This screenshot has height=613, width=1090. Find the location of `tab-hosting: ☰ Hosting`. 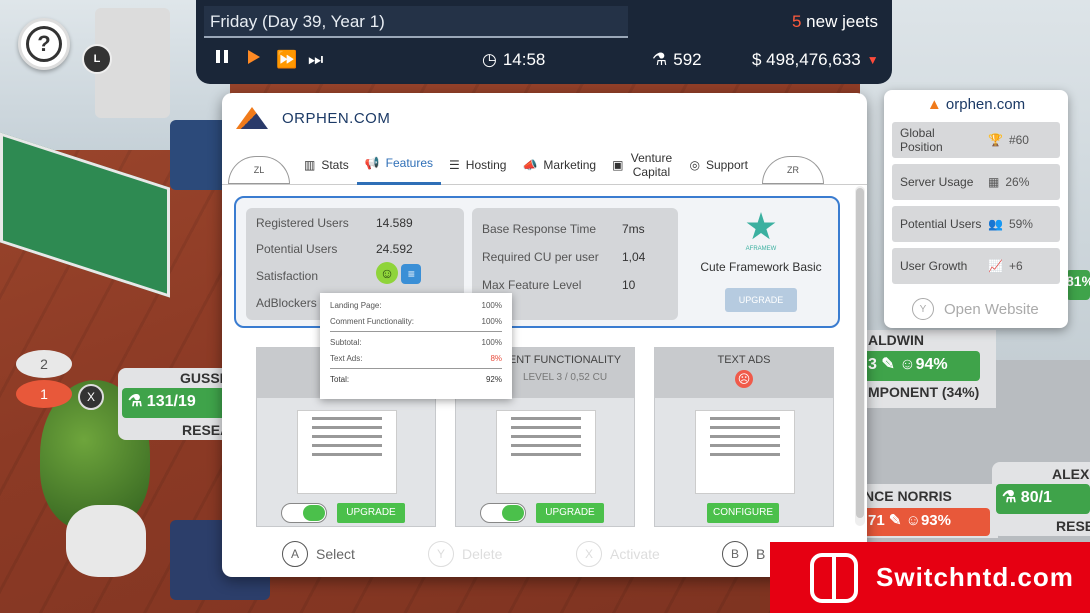

tab-hosting: ☰ Hosting is located at coordinates (477, 165).